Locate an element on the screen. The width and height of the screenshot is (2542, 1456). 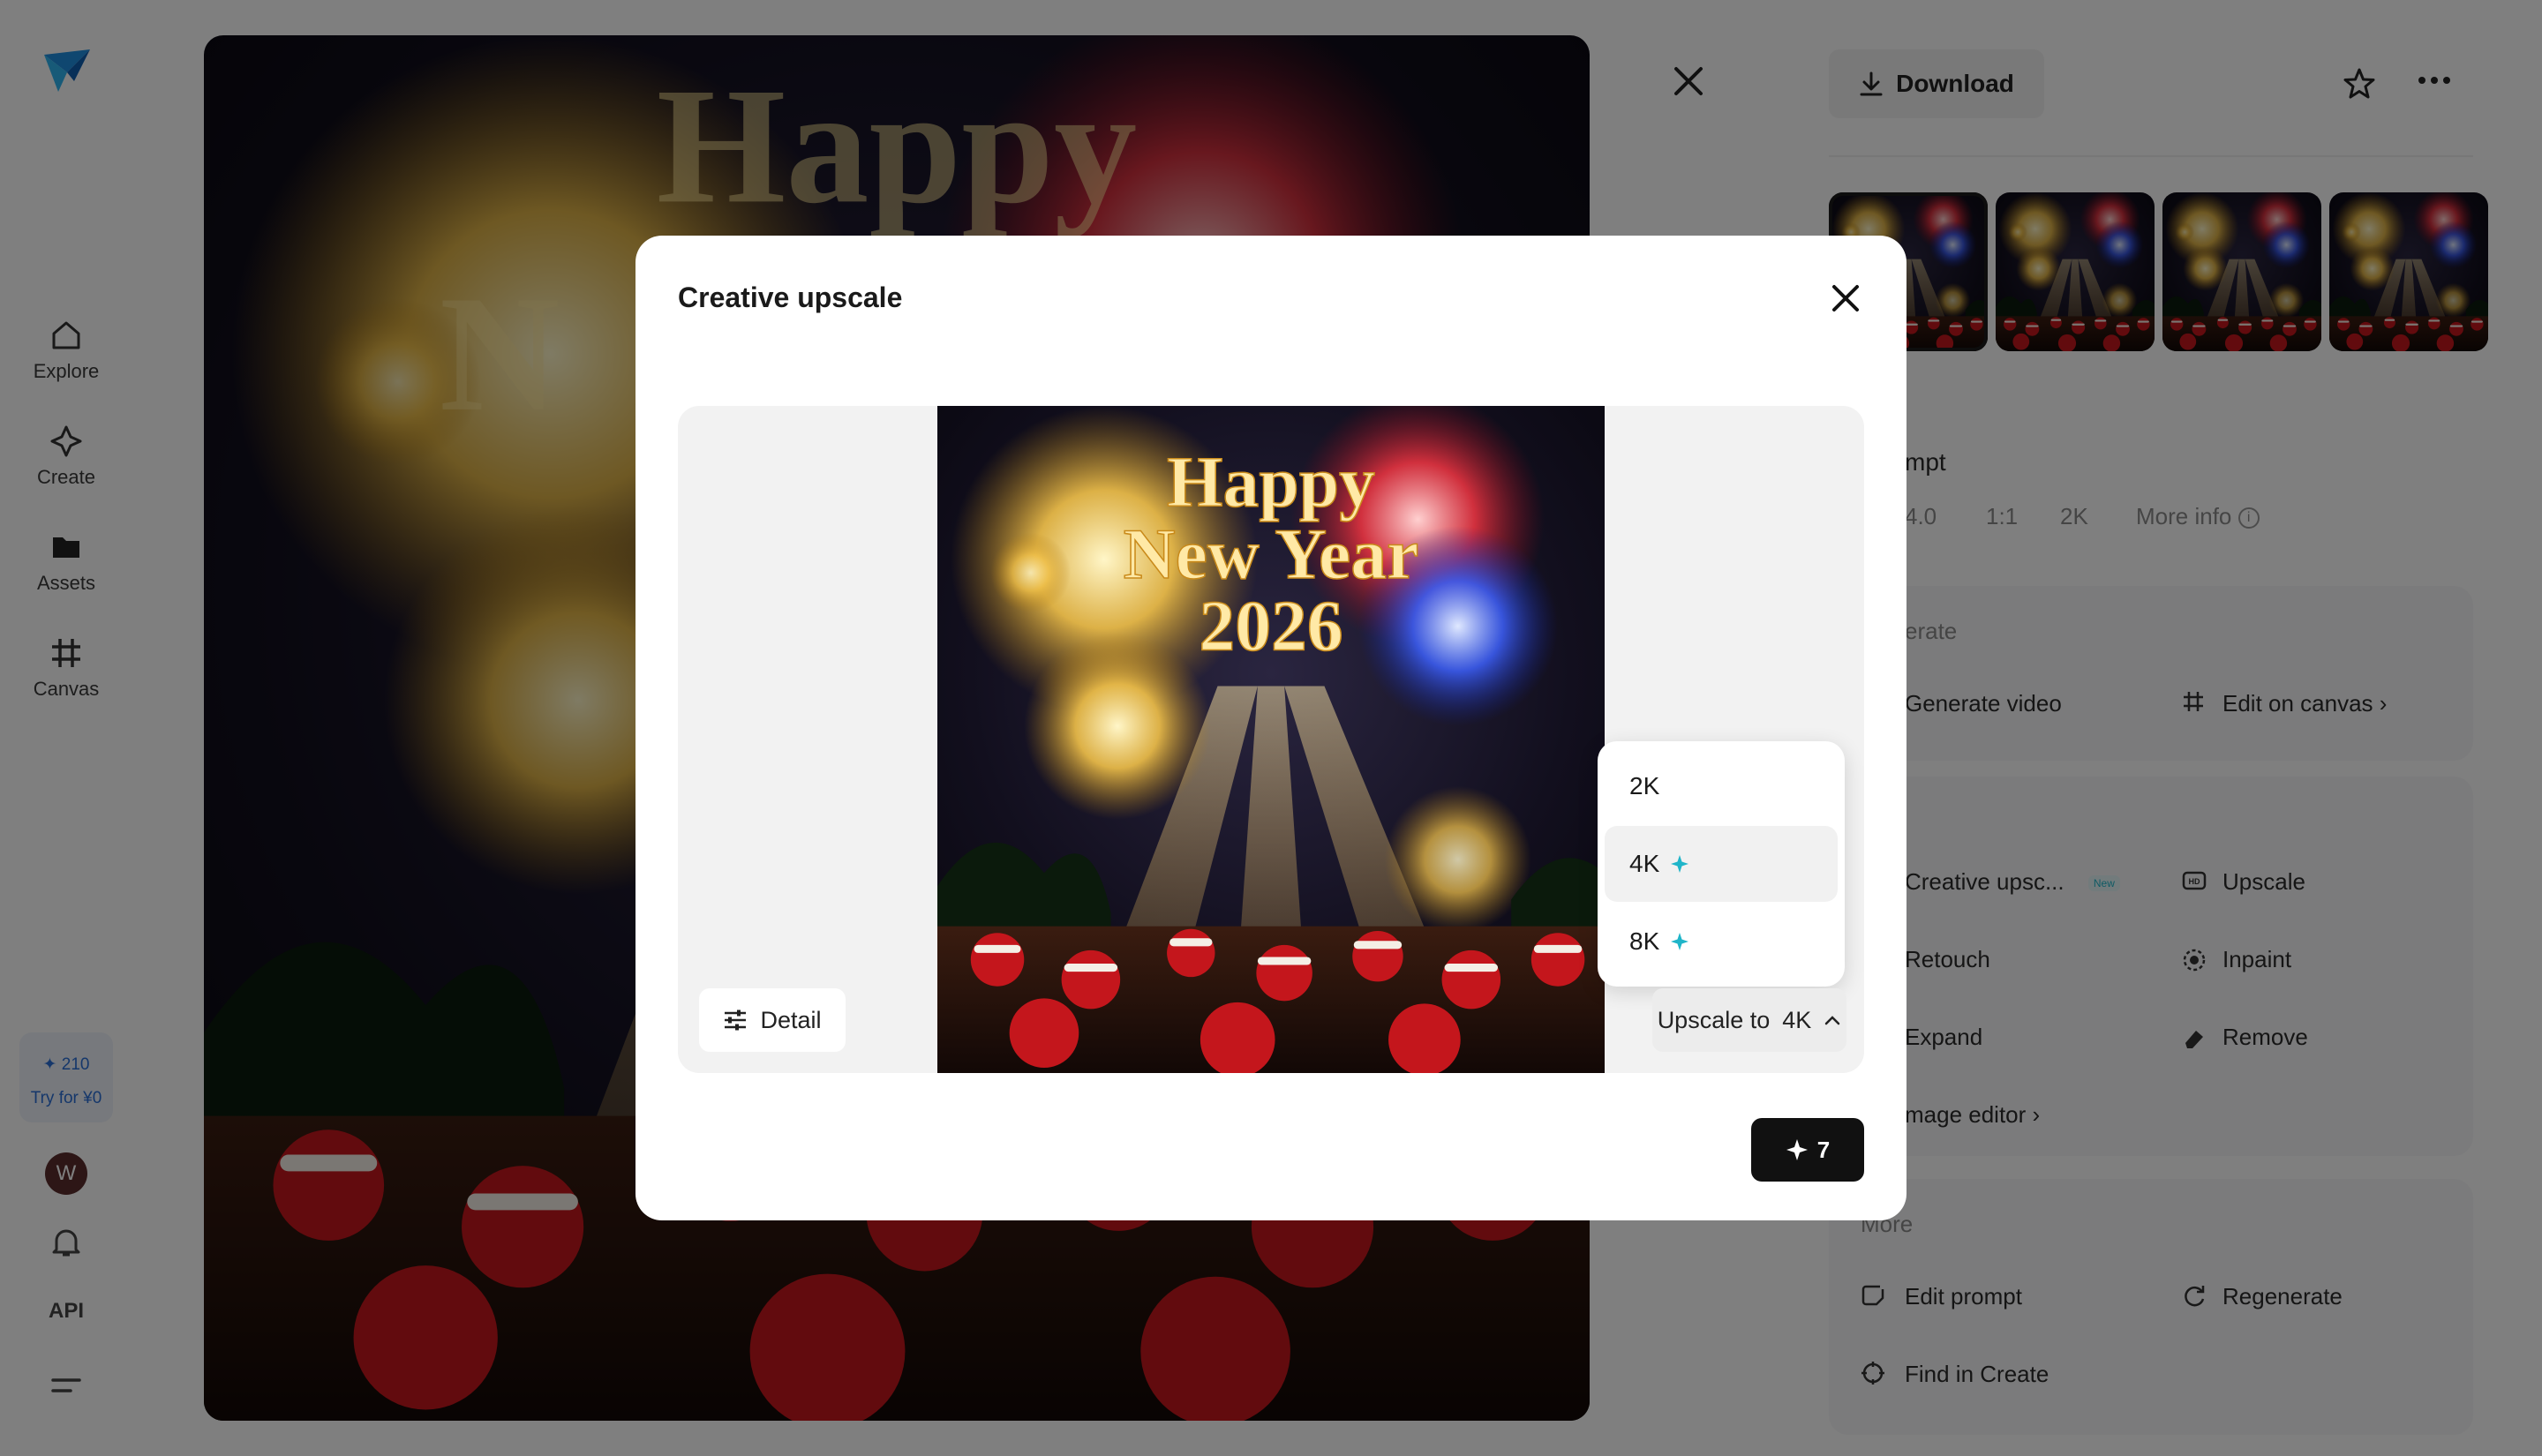
preview-image: Happy New Year 2026 is located at coordinates (1271, 739).